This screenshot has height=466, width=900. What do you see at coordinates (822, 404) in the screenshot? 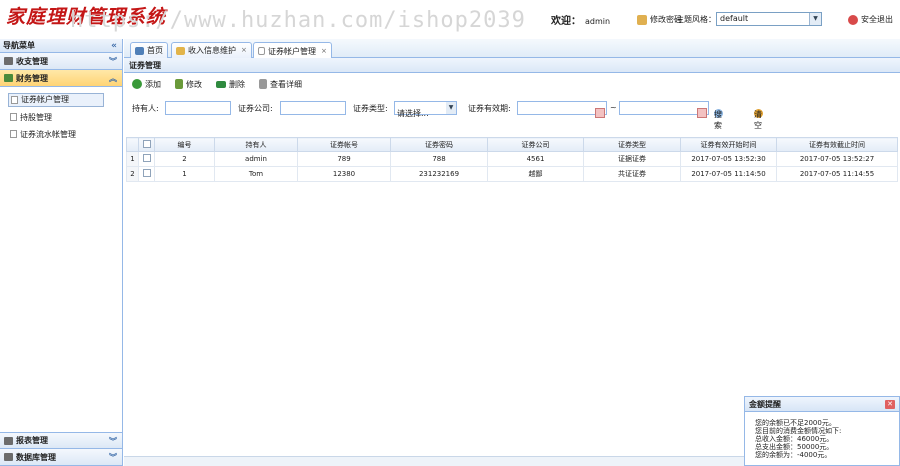
I see `popup-title: 金额提醒 ✕` at bounding box center [822, 404].